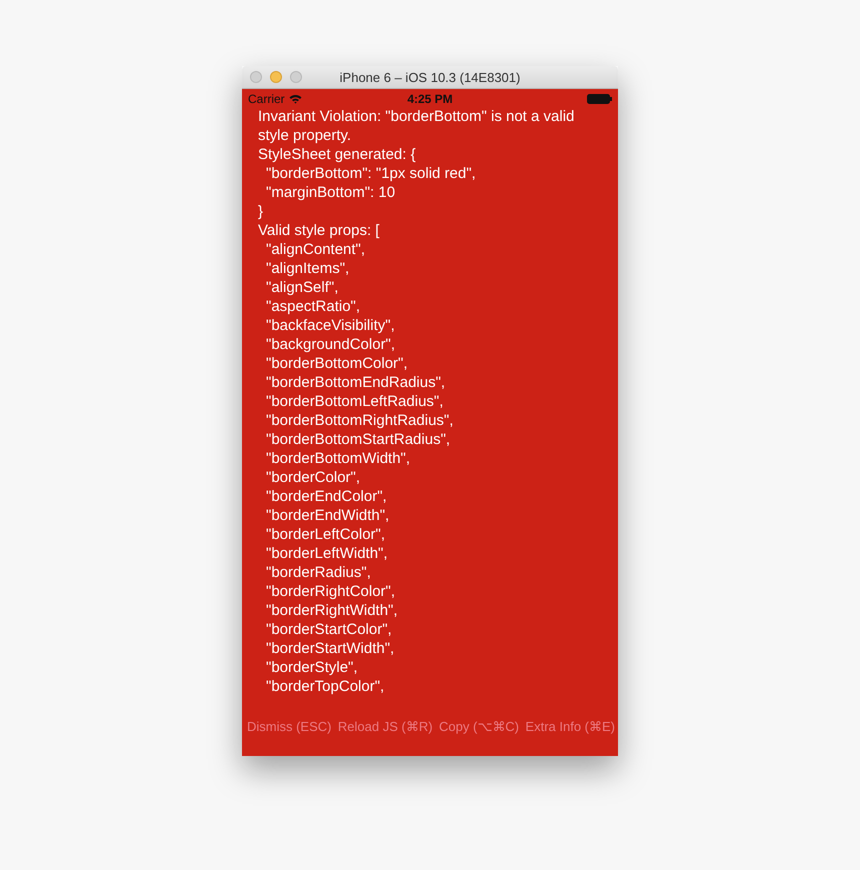  Describe the element at coordinates (430, 99) in the screenshot. I see `status-time: 4:25 PM` at that location.